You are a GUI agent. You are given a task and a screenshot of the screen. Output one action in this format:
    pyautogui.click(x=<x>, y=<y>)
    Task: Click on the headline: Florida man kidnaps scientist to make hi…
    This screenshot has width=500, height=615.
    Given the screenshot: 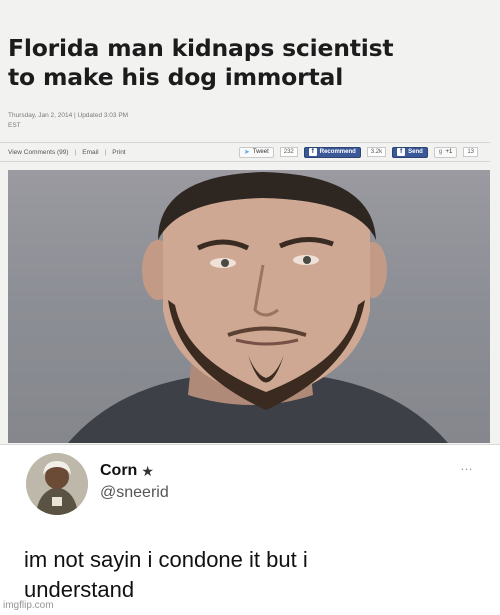 What is the action you would take?
    pyautogui.click(x=248, y=63)
    